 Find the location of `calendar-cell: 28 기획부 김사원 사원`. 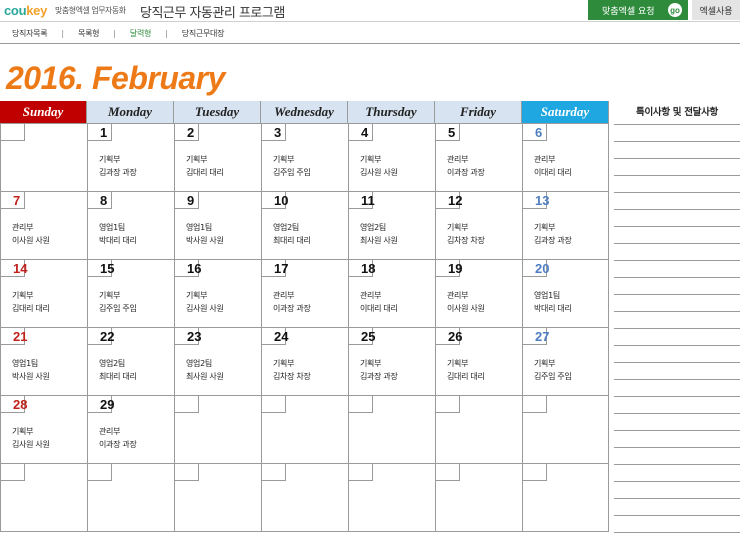

calendar-cell: 28 기획부 김사원 사원 is located at coordinates (43, 429).